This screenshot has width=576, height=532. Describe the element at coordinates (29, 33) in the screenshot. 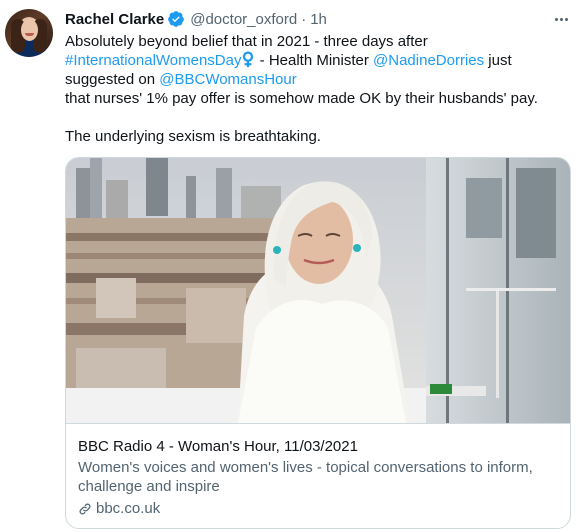

I see `avatar` at that location.